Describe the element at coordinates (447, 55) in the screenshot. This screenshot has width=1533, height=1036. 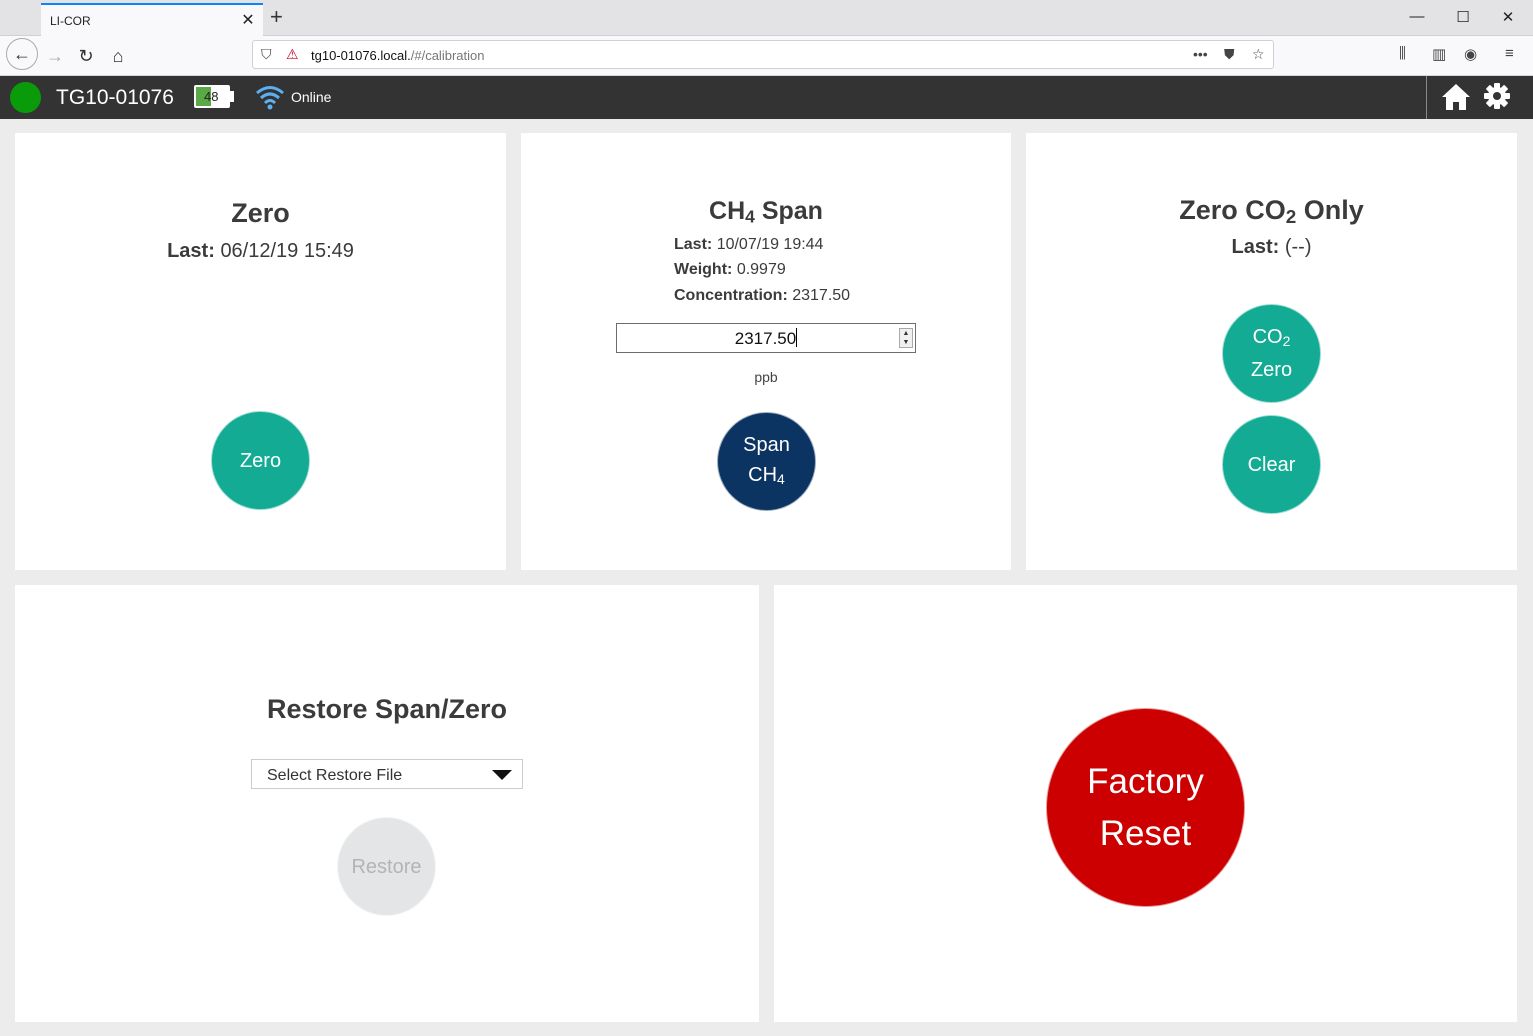
I see `url-path: /#/calibration` at that location.